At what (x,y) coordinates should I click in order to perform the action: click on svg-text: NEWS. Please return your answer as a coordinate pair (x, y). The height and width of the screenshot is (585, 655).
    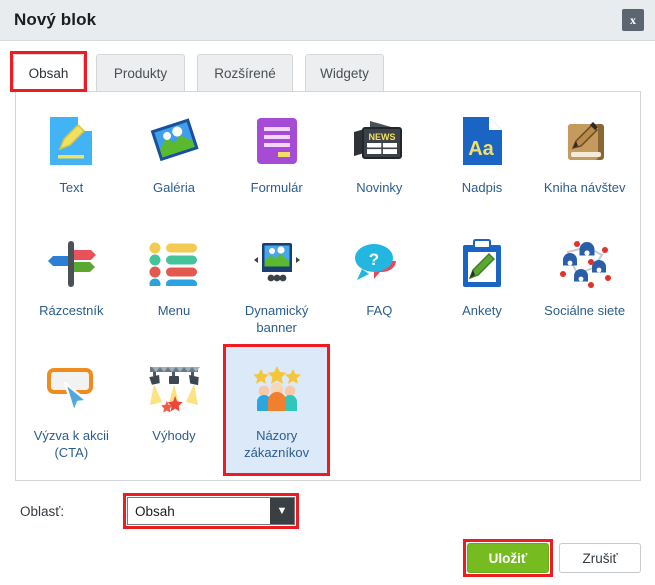
    Looking at the image, I should click on (382, 137).